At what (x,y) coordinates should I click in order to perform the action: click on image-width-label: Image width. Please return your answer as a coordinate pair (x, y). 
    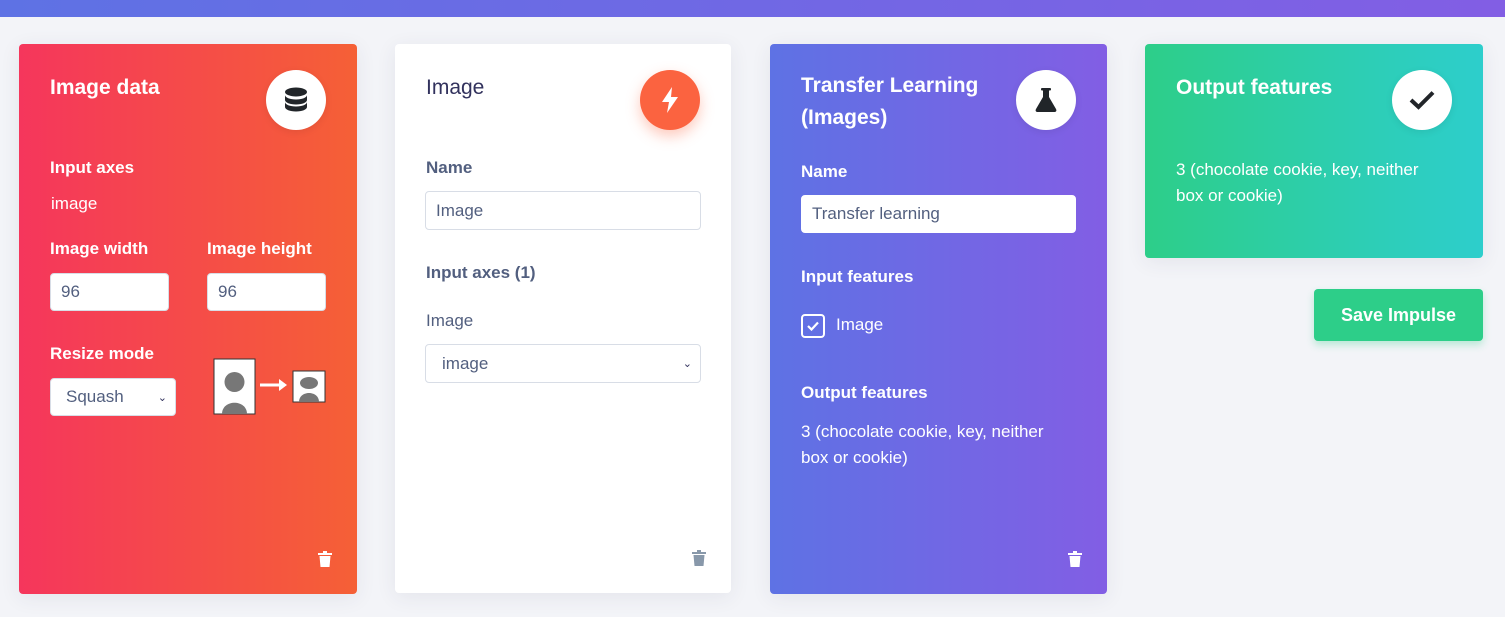
    Looking at the image, I should click on (99, 248).